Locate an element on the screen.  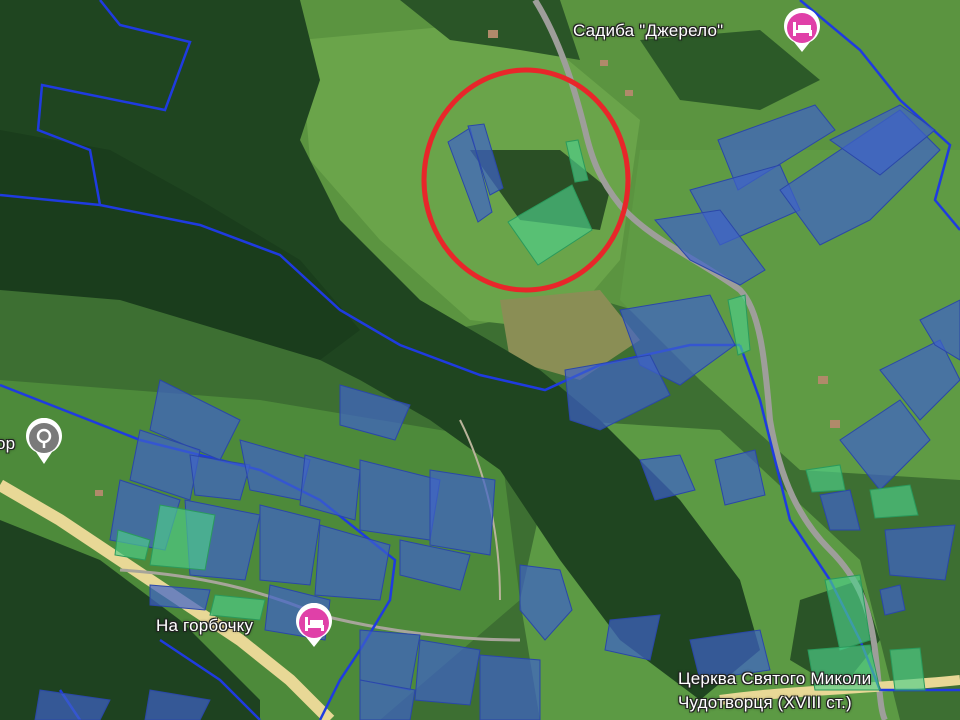
place-label-church-line1: Церква Святого Миколи is located at coordinates (774, 679).